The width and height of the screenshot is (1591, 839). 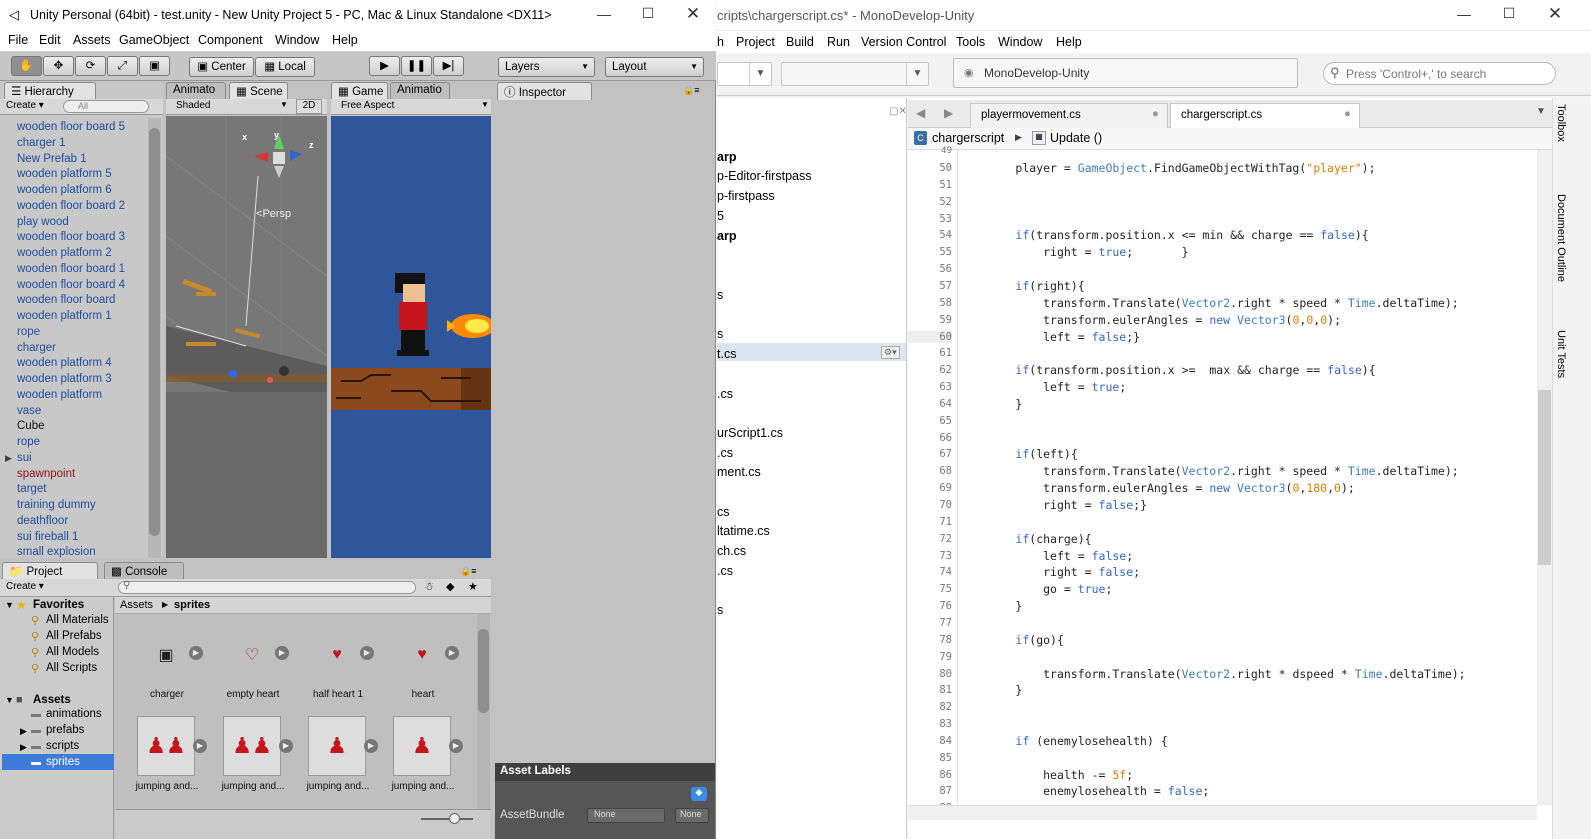 I want to click on tab-animator: Animato, so click(x=196, y=91).